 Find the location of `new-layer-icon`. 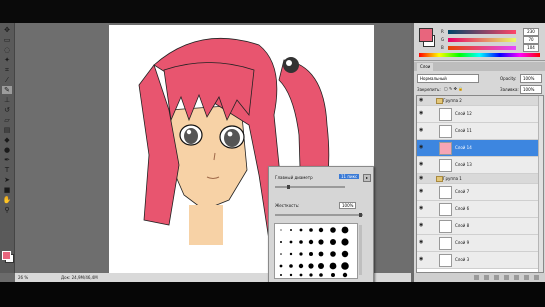

new-layer-icon is located at coordinates (526, 277).